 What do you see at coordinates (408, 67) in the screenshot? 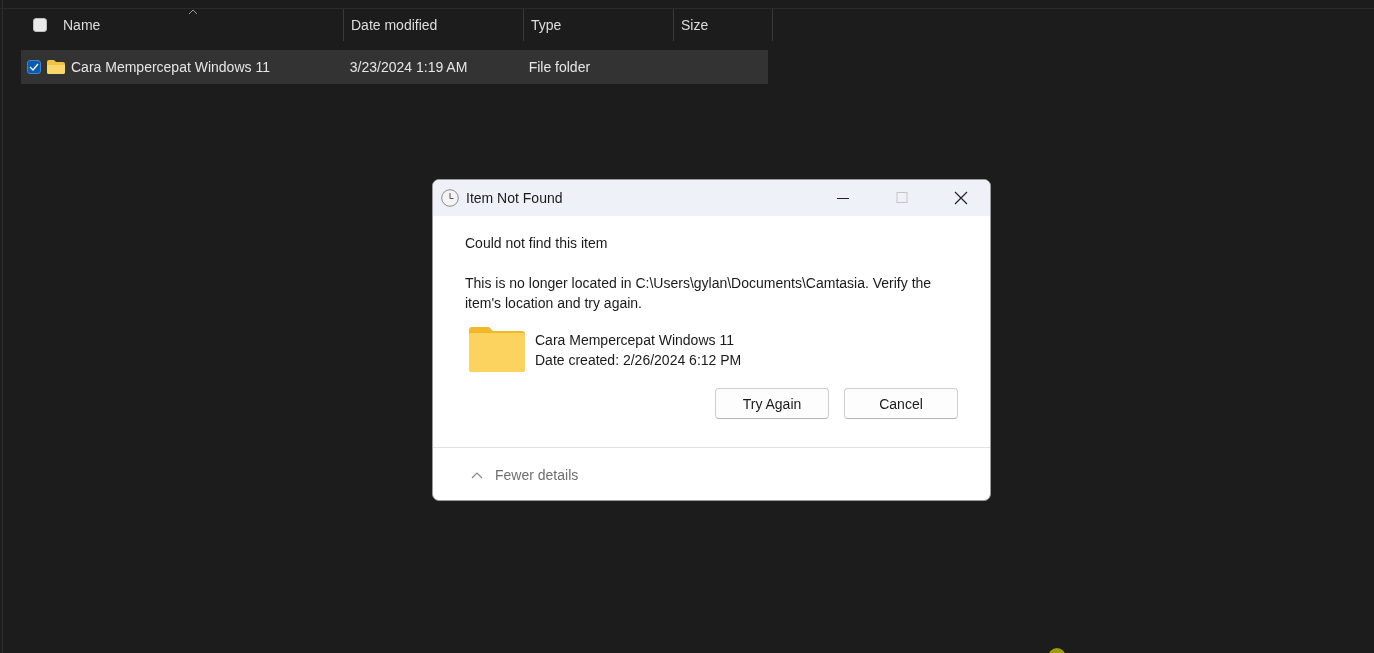
I see `date-modified: 3/23/2024 1:19 AM` at bounding box center [408, 67].